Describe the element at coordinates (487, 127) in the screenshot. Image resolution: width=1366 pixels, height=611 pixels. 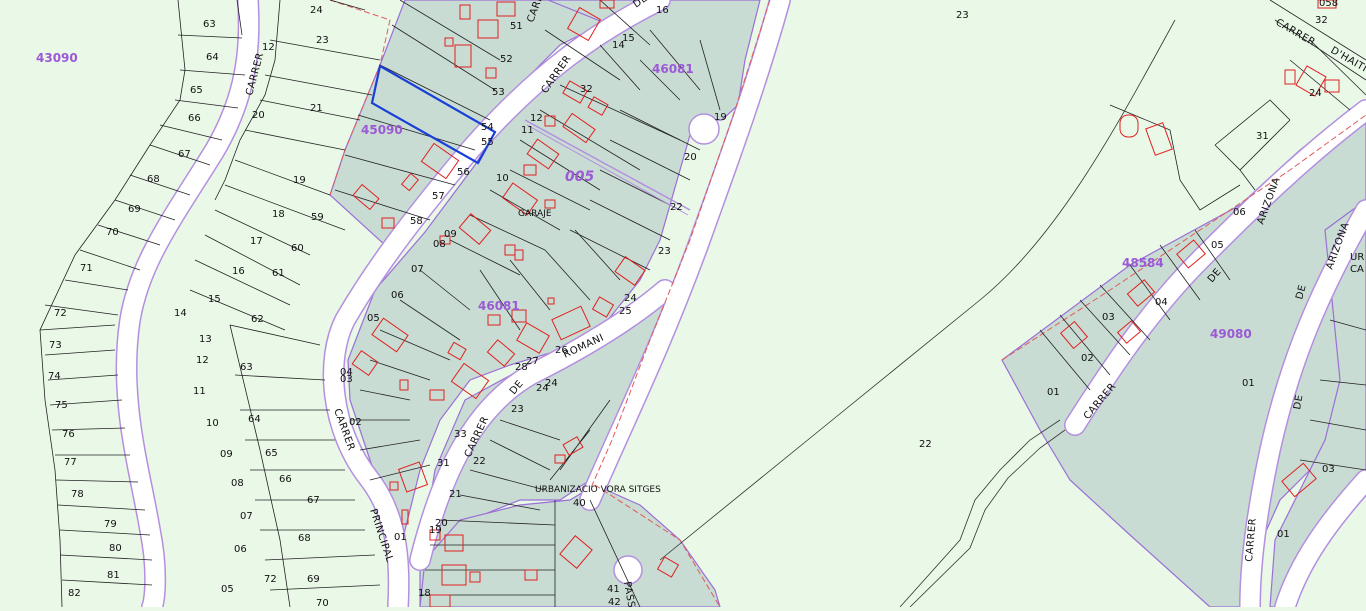
I see `parcel-number: 54` at that location.